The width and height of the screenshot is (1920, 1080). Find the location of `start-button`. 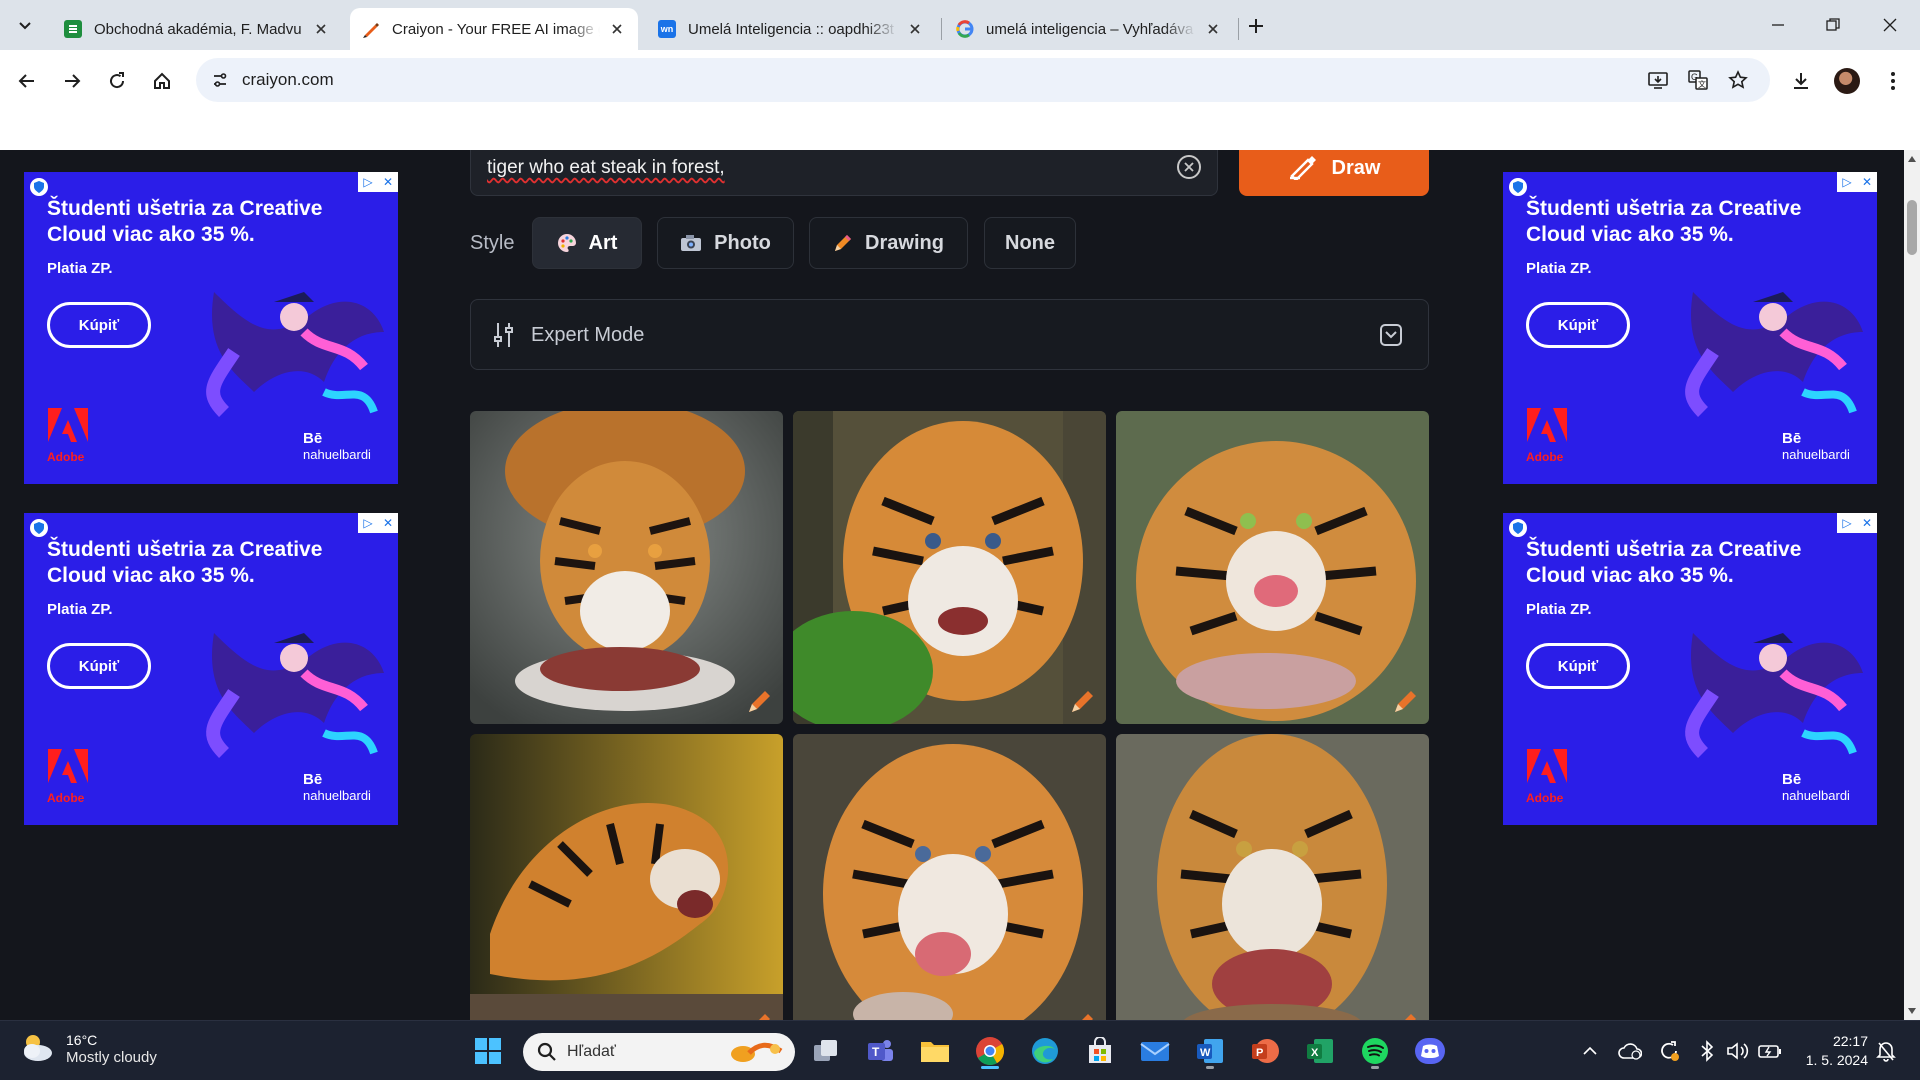

start-button is located at coordinates (488, 1051).